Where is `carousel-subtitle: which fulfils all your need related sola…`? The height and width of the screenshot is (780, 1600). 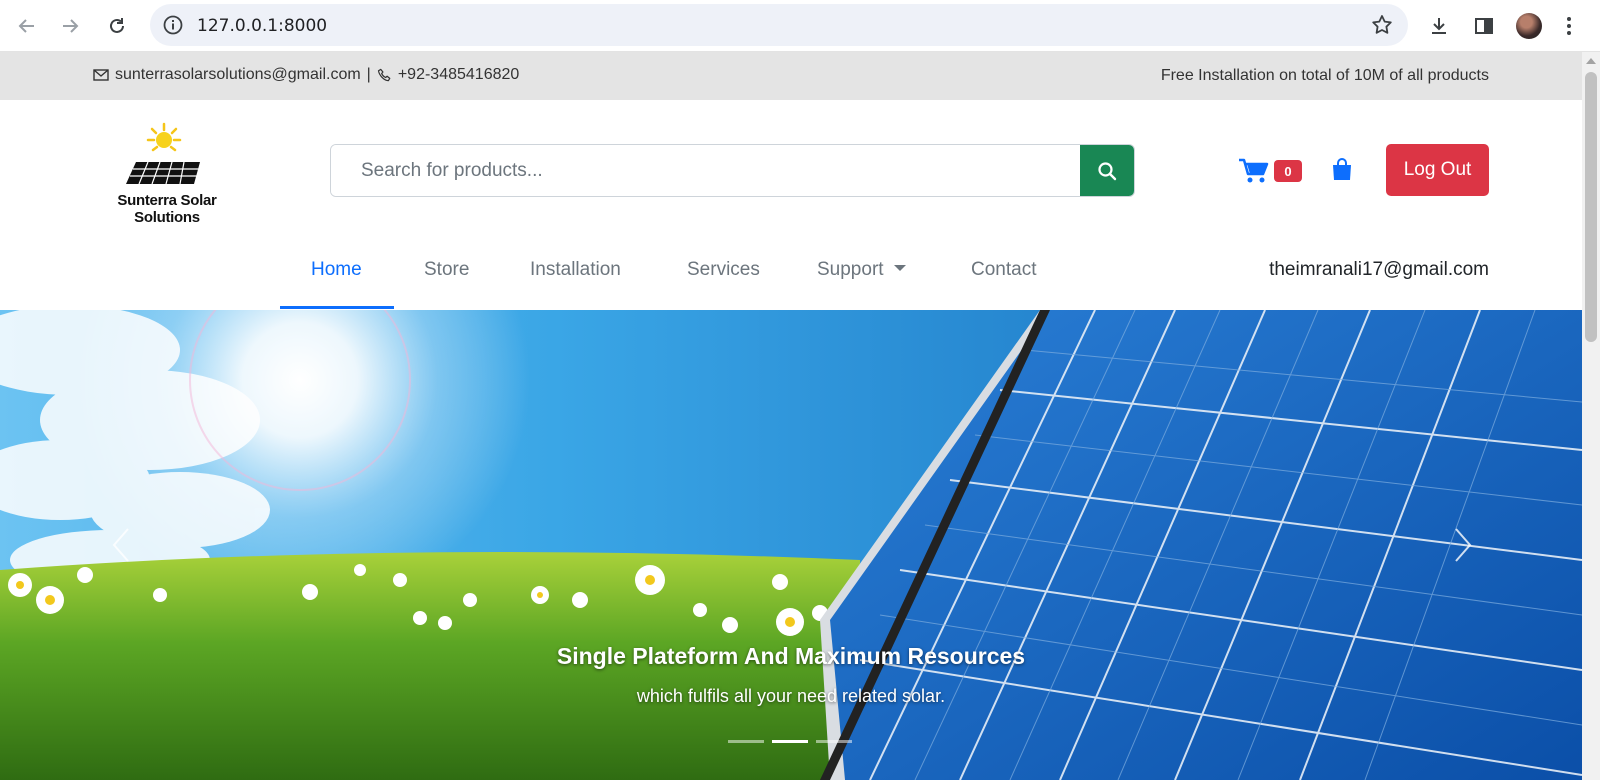
carousel-subtitle: which fulfils all your need related sola… is located at coordinates (791, 696).